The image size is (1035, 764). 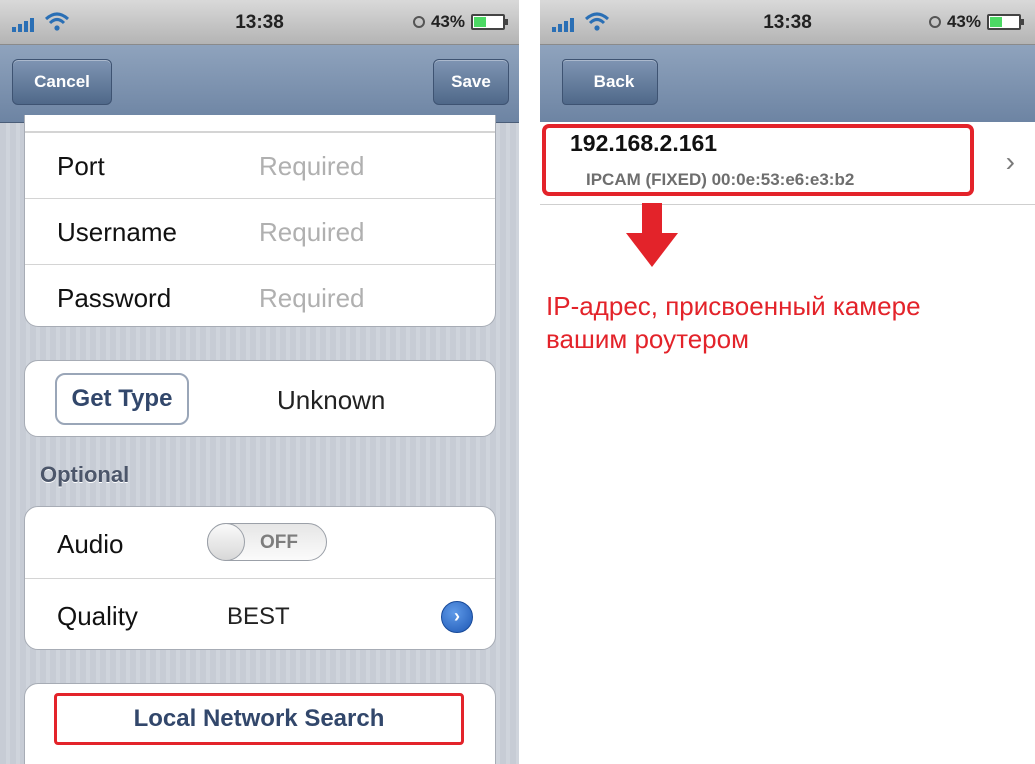 What do you see at coordinates (720, 179) in the screenshot?
I see `device-info: IPCAM (FIXED) 00:0e:53:e6:e3:b2` at bounding box center [720, 179].